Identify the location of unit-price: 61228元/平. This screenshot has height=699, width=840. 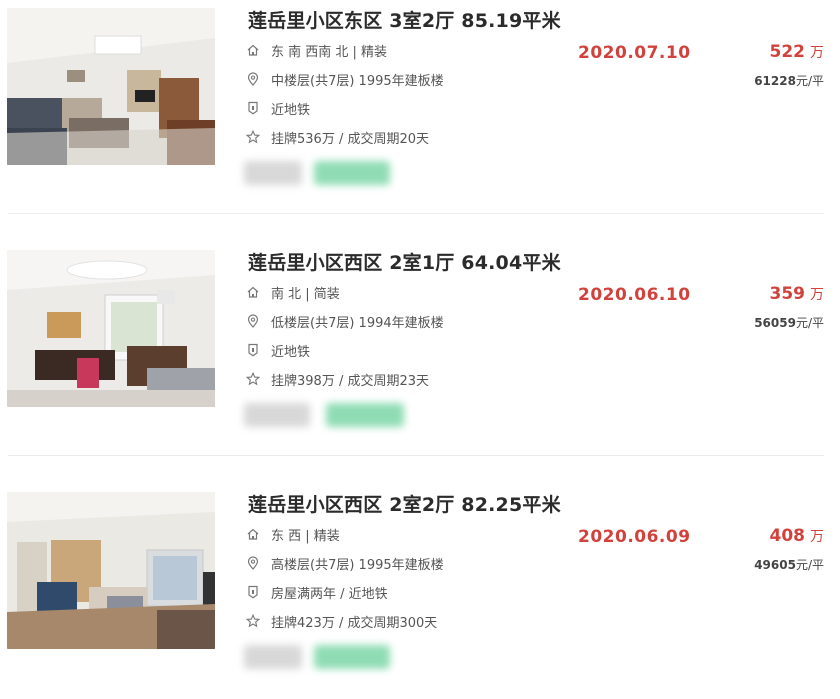
(789, 80).